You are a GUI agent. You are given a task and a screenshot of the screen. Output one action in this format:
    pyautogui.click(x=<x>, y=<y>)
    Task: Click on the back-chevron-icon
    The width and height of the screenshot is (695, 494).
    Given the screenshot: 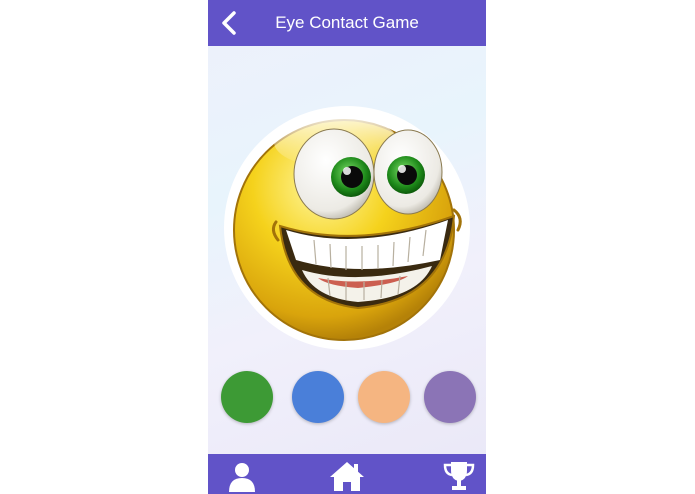 What is the action you would take?
    pyautogui.click(x=229, y=23)
    